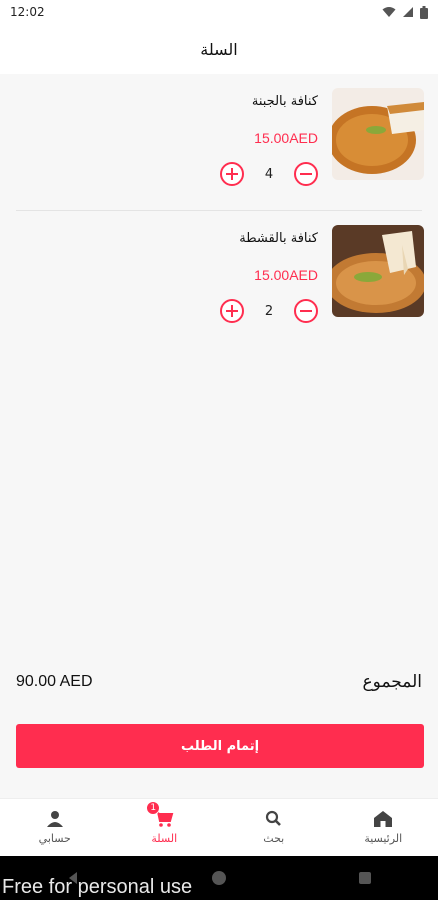 This screenshot has height=900, width=438. I want to click on watermark-text: Free for personal use, so click(97, 887).